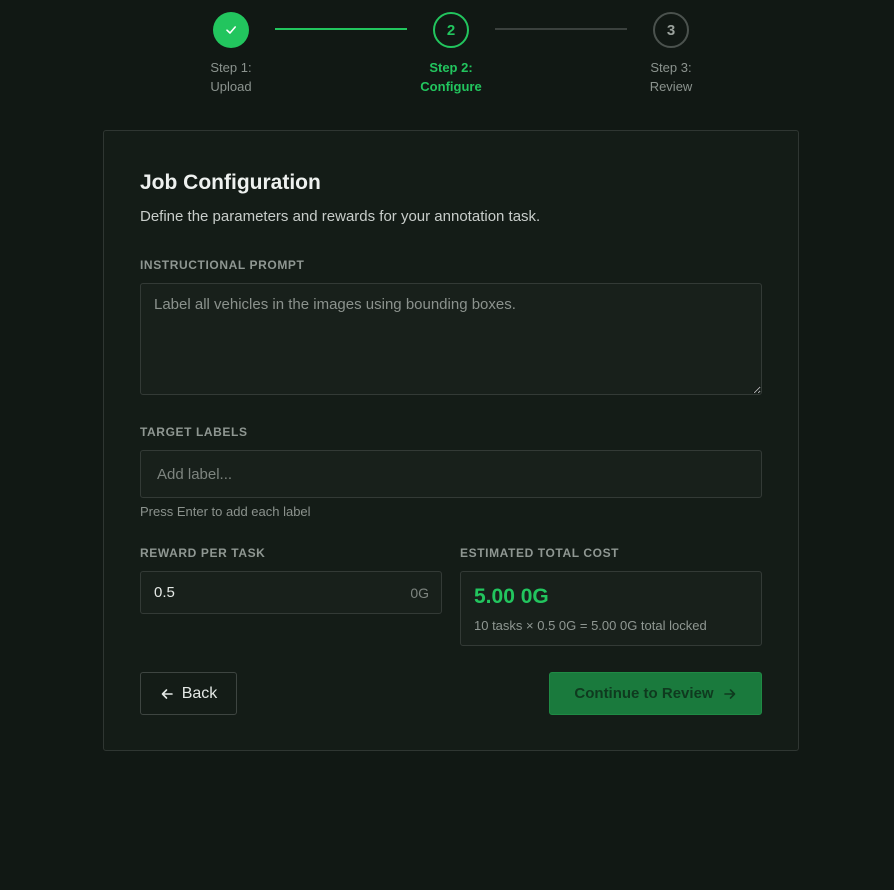 This screenshot has width=894, height=890. I want to click on reward-label: REWARD PER TASK, so click(203, 553).